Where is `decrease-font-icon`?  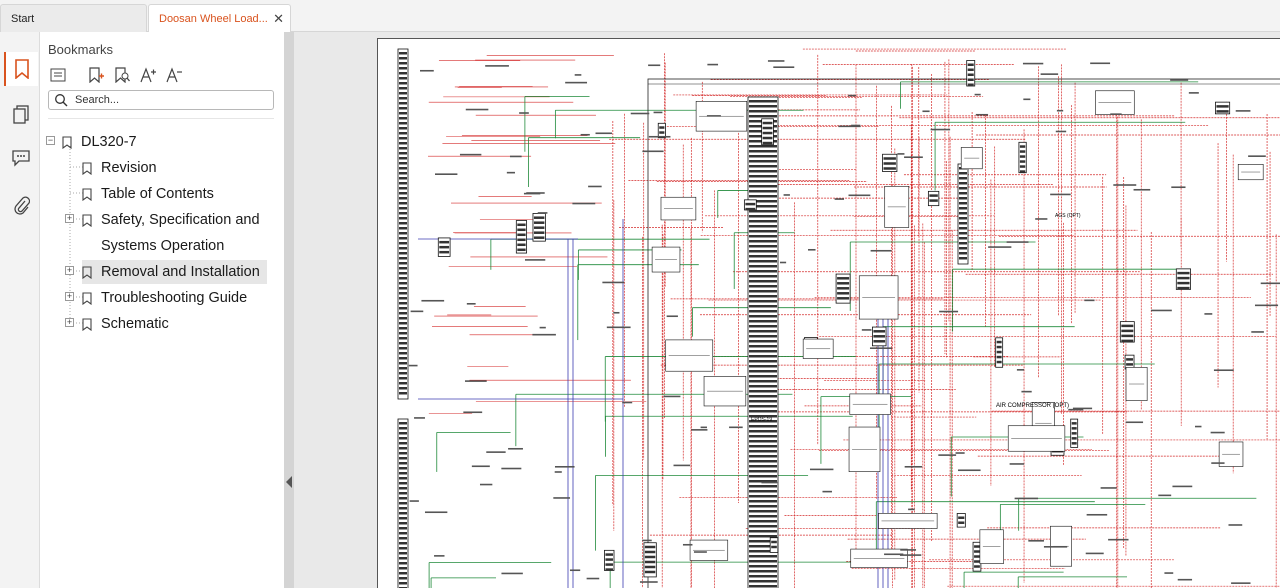
decrease-font-icon is located at coordinates (174, 75).